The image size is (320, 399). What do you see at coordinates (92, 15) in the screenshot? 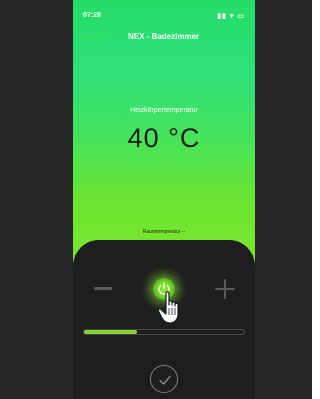
I see `status-time: 07:28` at bounding box center [92, 15].